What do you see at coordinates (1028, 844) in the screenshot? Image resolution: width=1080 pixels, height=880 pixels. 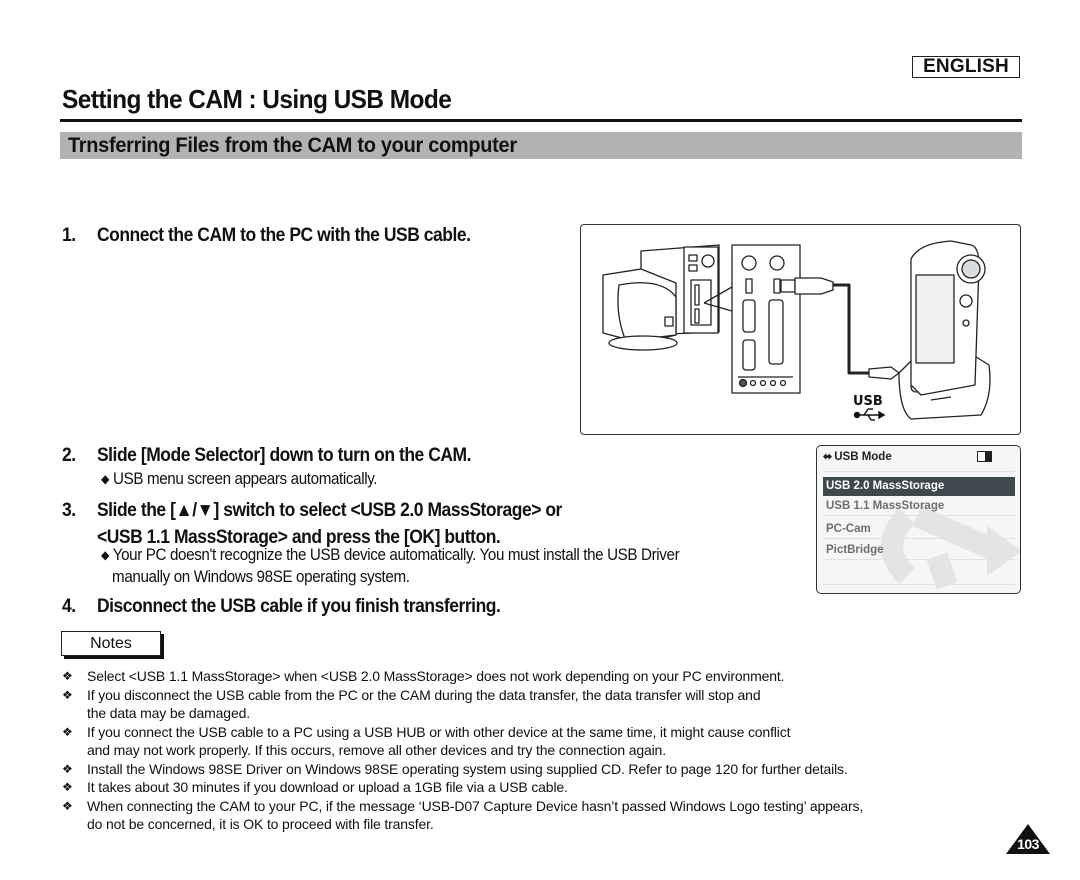 I see `page-number: 103` at bounding box center [1028, 844].